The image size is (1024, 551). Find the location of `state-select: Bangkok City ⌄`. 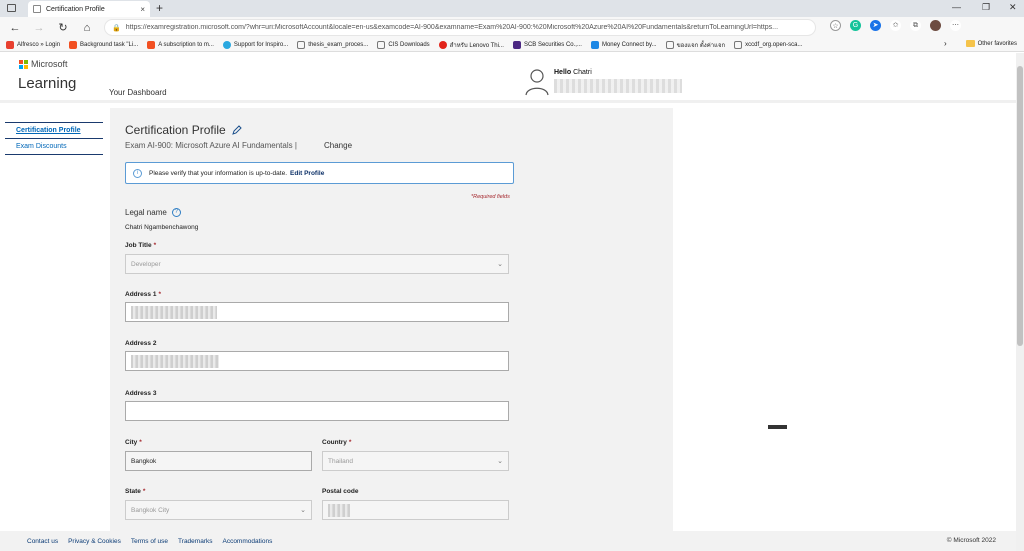

state-select: Bangkok City ⌄ is located at coordinates (218, 510).